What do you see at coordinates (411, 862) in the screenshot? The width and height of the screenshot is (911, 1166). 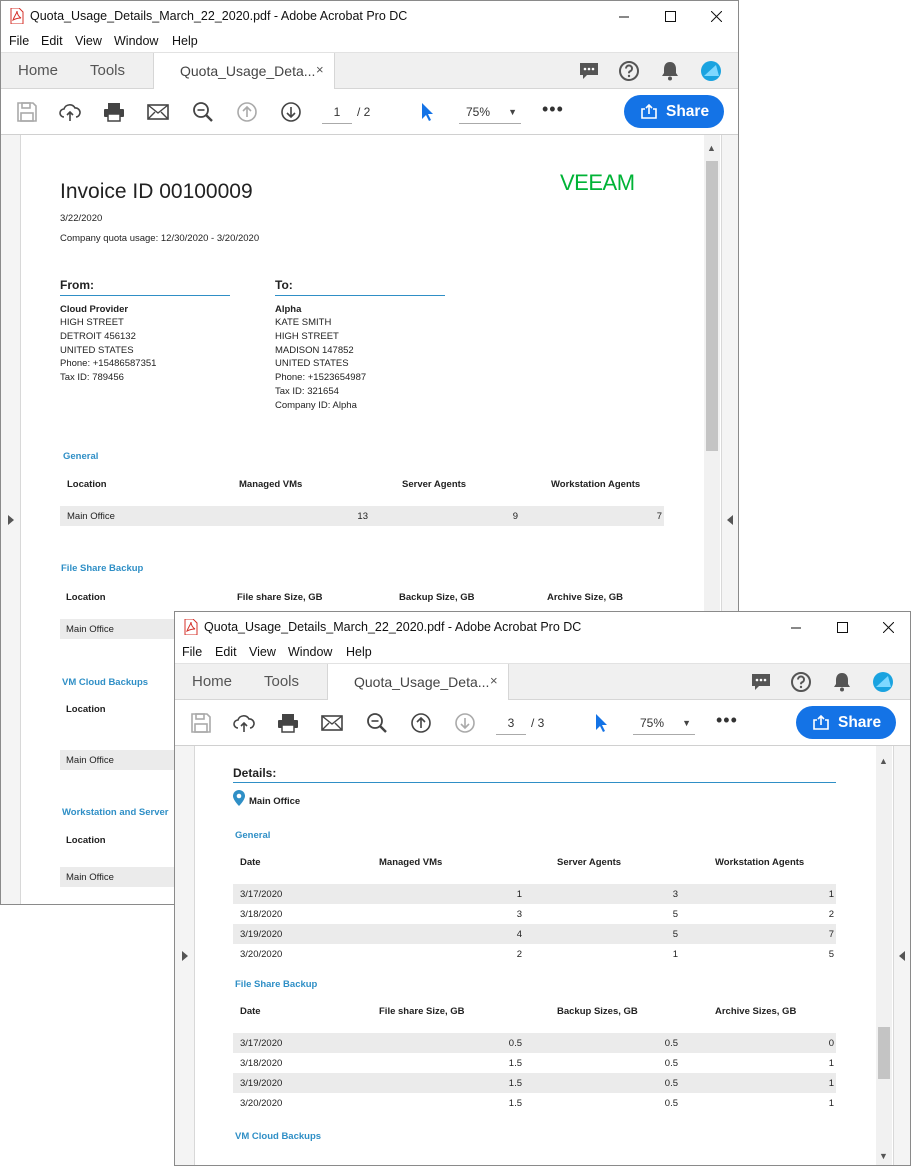 I see `column-header: Managed VMs` at bounding box center [411, 862].